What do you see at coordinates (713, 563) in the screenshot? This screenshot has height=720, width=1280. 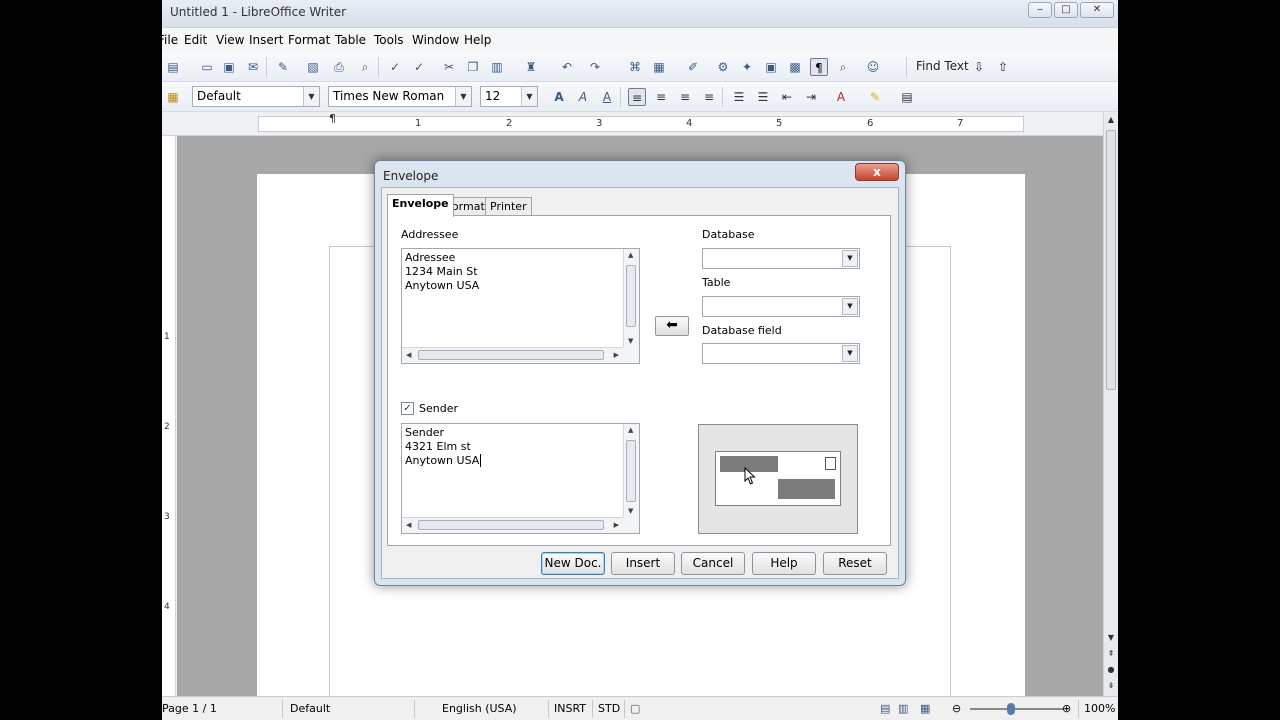 I see `cancel-button: Cancel` at bounding box center [713, 563].